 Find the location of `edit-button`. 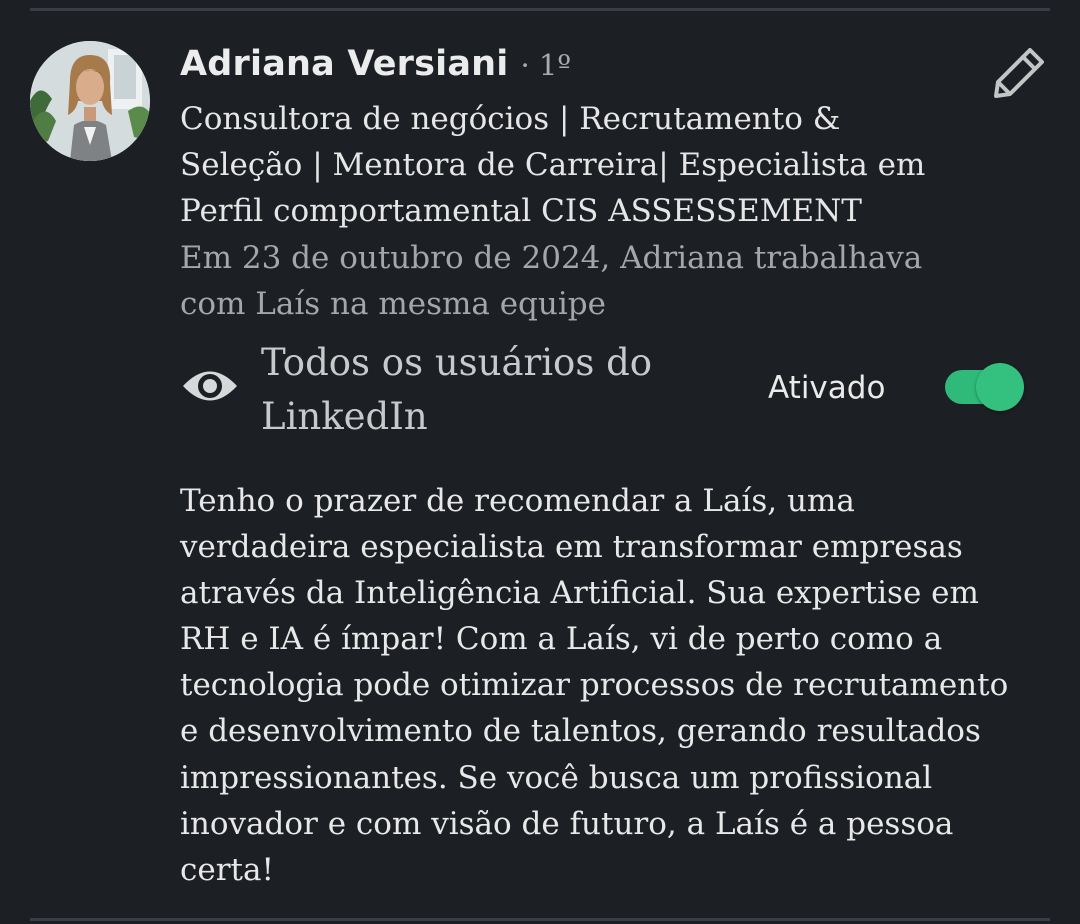

edit-button is located at coordinates (1019, 72).